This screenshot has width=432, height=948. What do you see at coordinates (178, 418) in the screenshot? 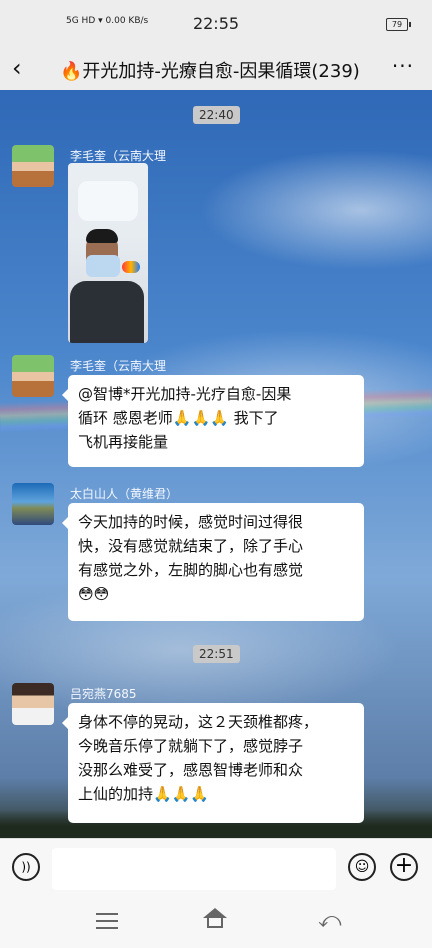
I see `message-line: 循环 感恩老师🙏🙏🙏 我下了` at bounding box center [178, 418].